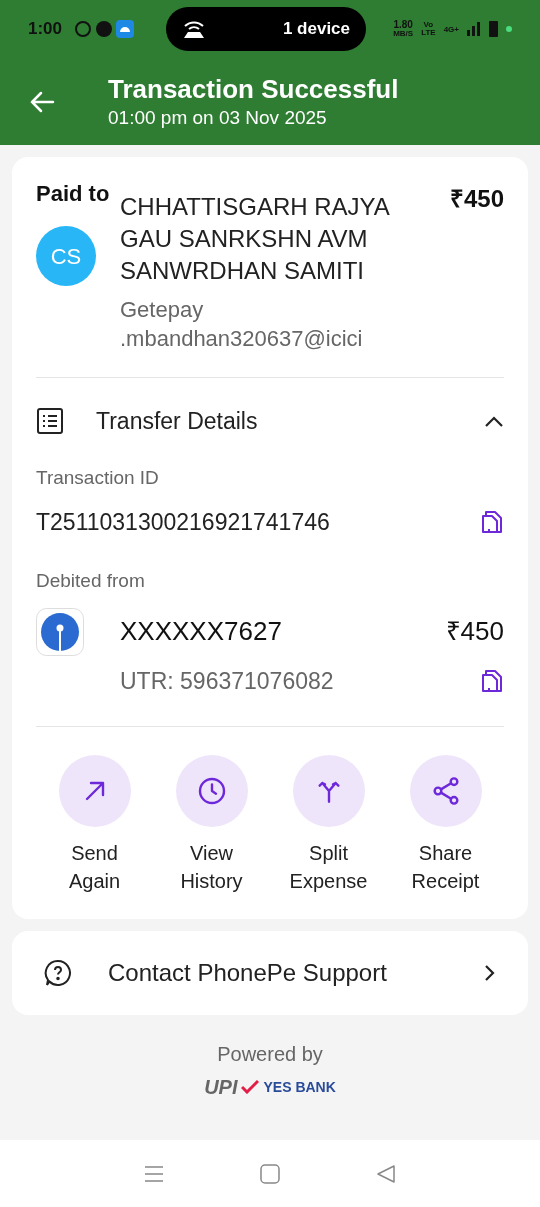 The width and height of the screenshot is (540, 1207). Describe the element at coordinates (201, 631) in the screenshot. I see `account-number: XXXXXX7627` at that location.